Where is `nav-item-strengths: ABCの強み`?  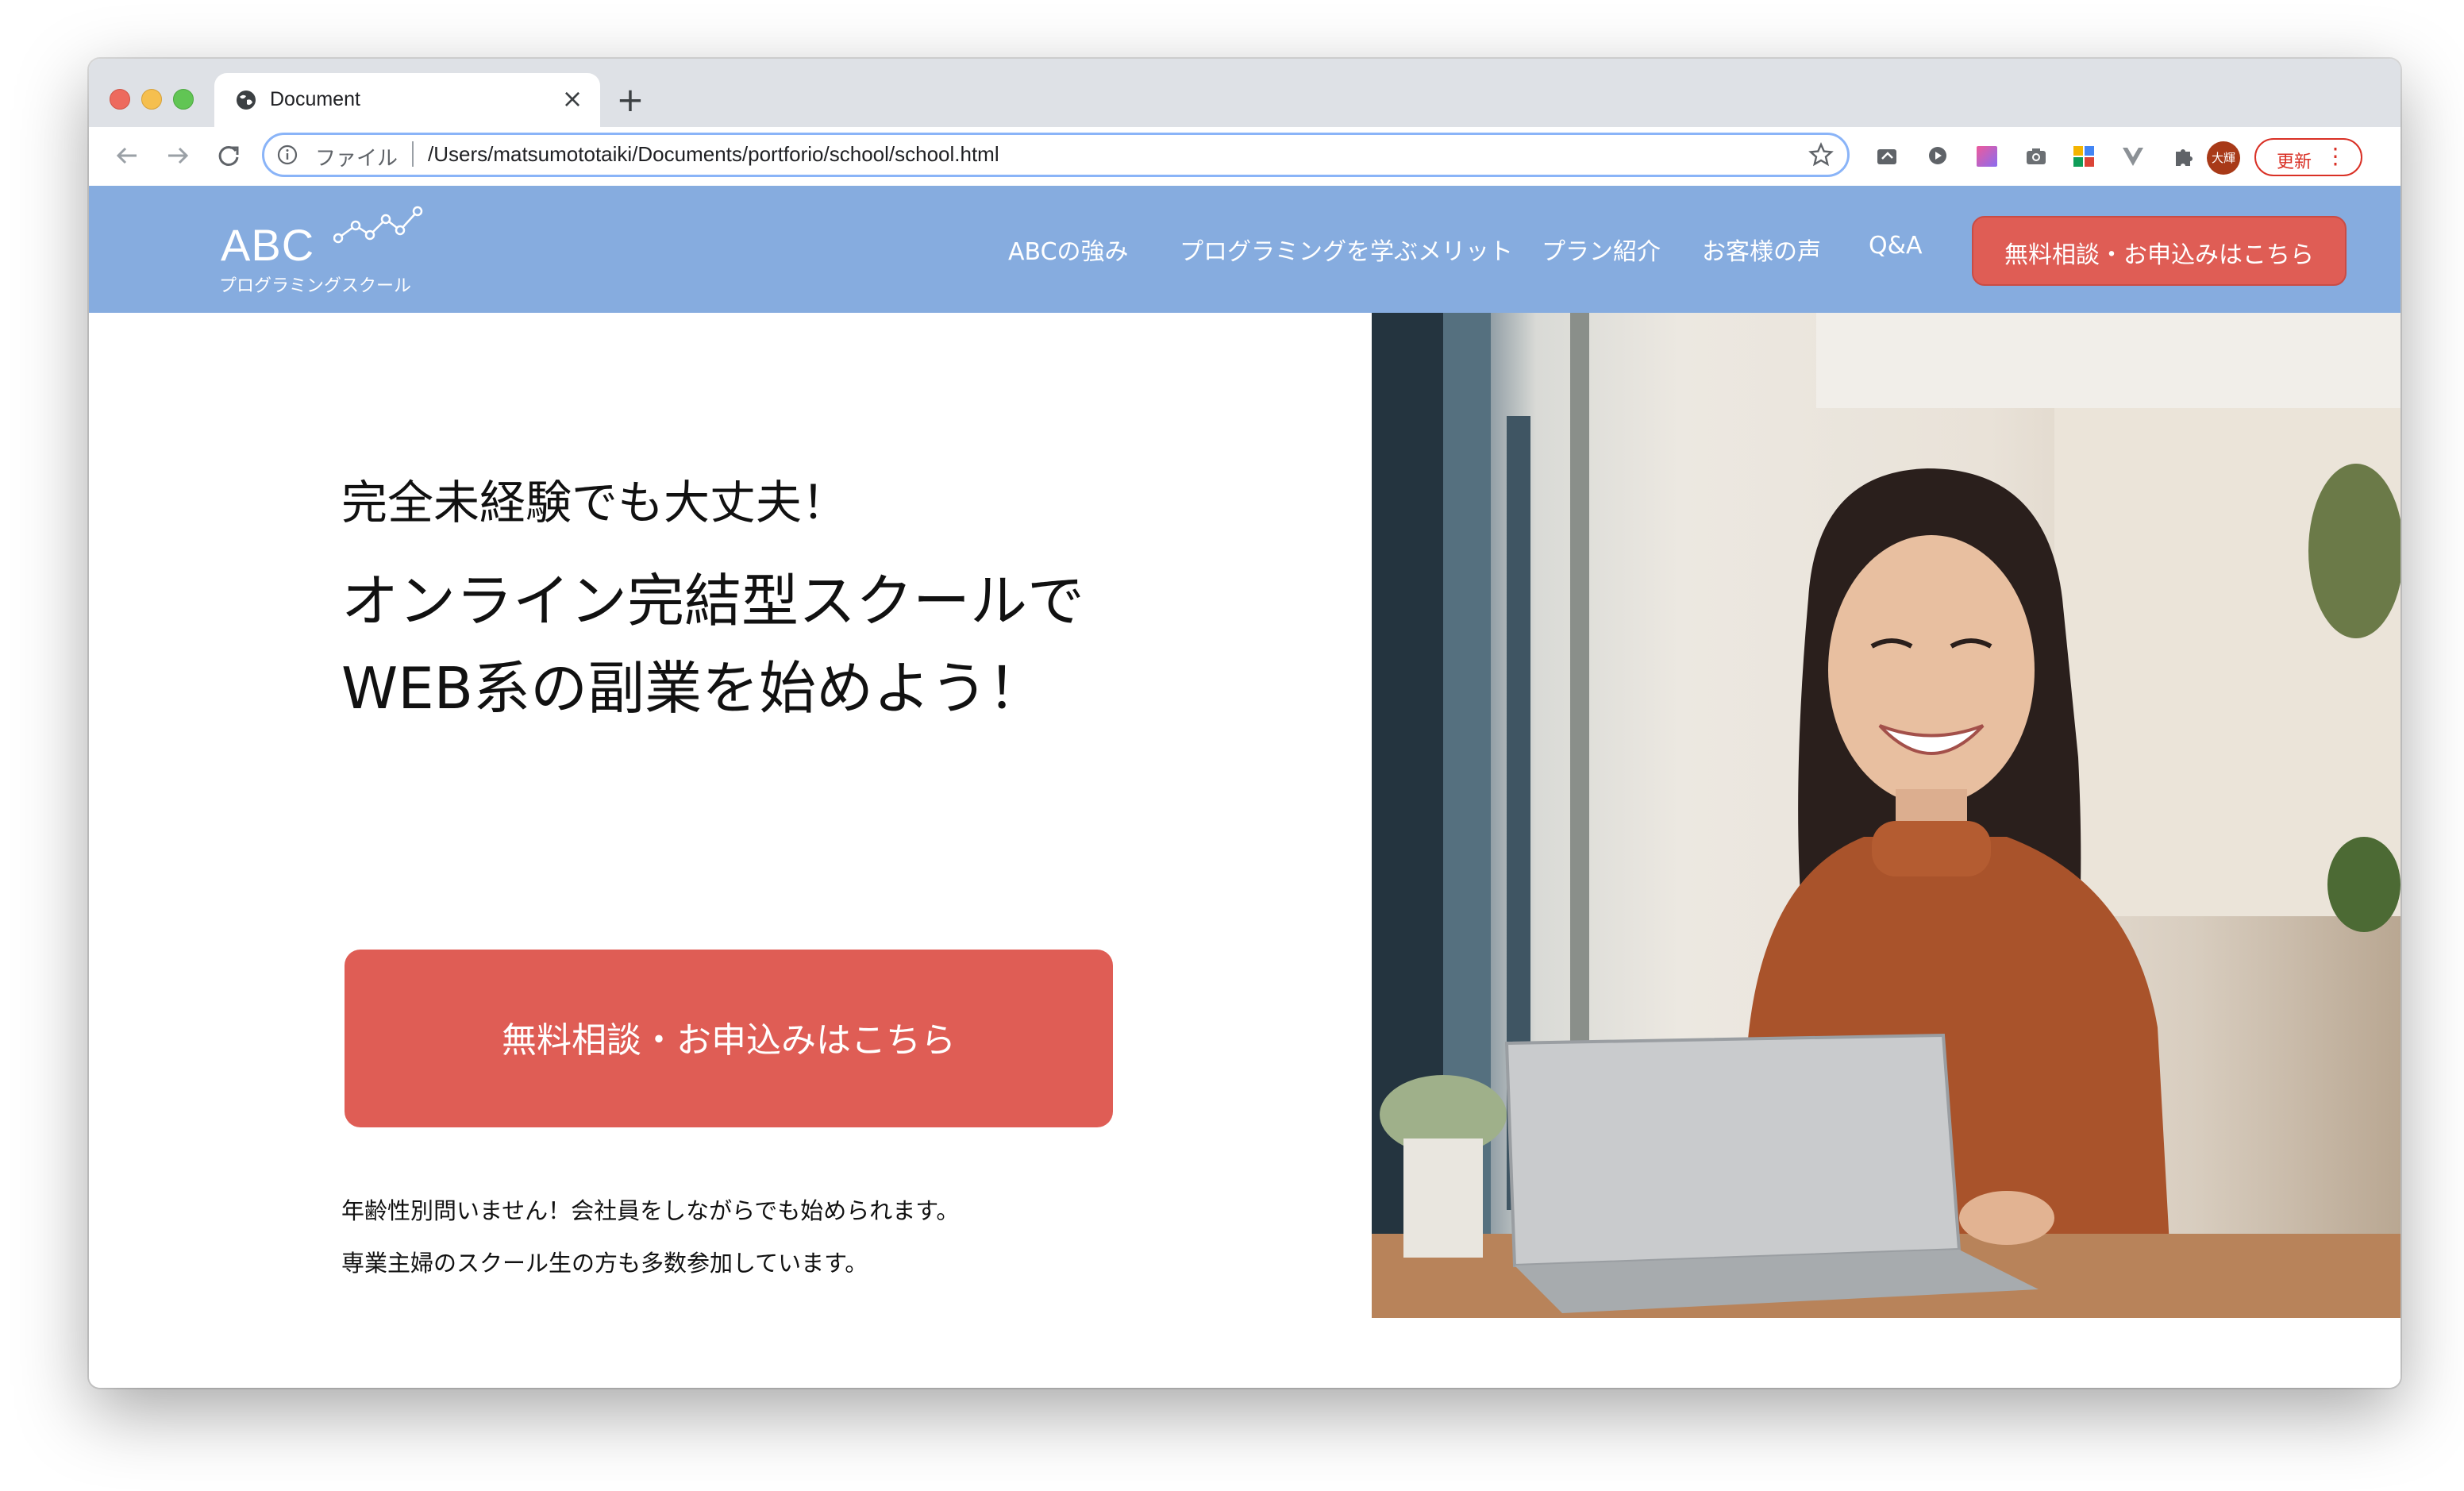 nav-item-strengths: ABCの強み is located at coordinates (1068, 249).